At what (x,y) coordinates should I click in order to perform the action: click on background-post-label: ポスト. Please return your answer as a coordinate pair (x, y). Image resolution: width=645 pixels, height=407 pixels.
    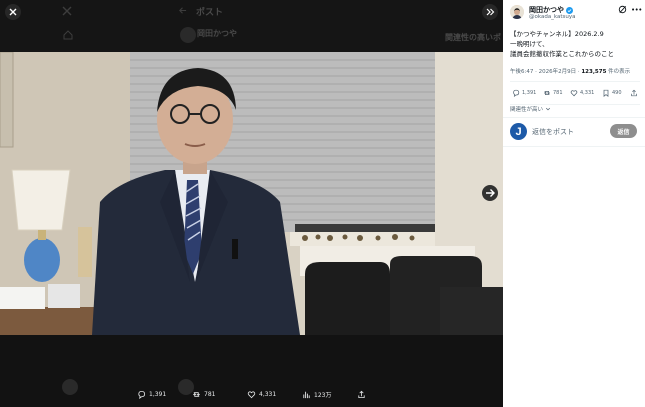
    Looking at the image, I should click on (210, 13).